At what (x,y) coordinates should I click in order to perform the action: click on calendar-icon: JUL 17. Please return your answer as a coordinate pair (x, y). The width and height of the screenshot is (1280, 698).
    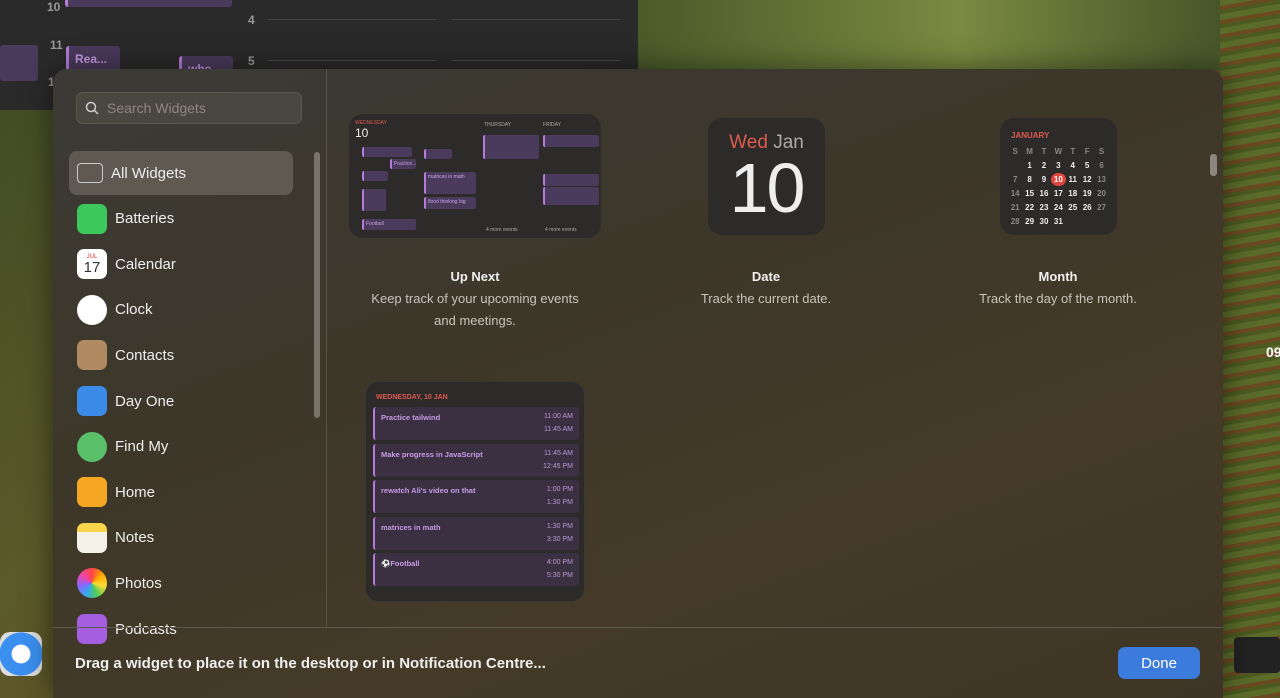
    Looking at the image, I should click on (92, 264).